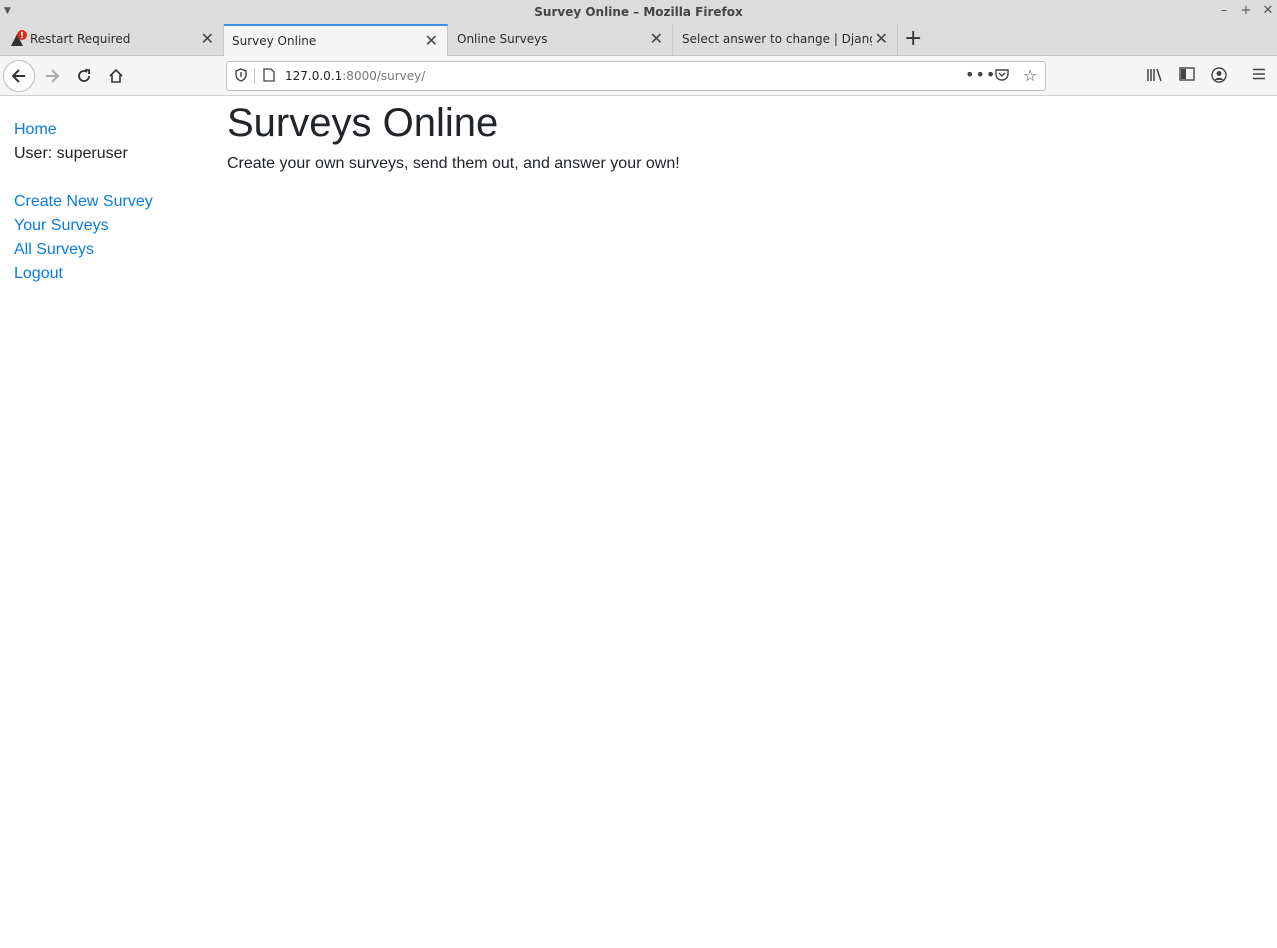 This screenshot has width=1277, height=948. I want to click on url-path: :8000/survey/, so click(384, 76).